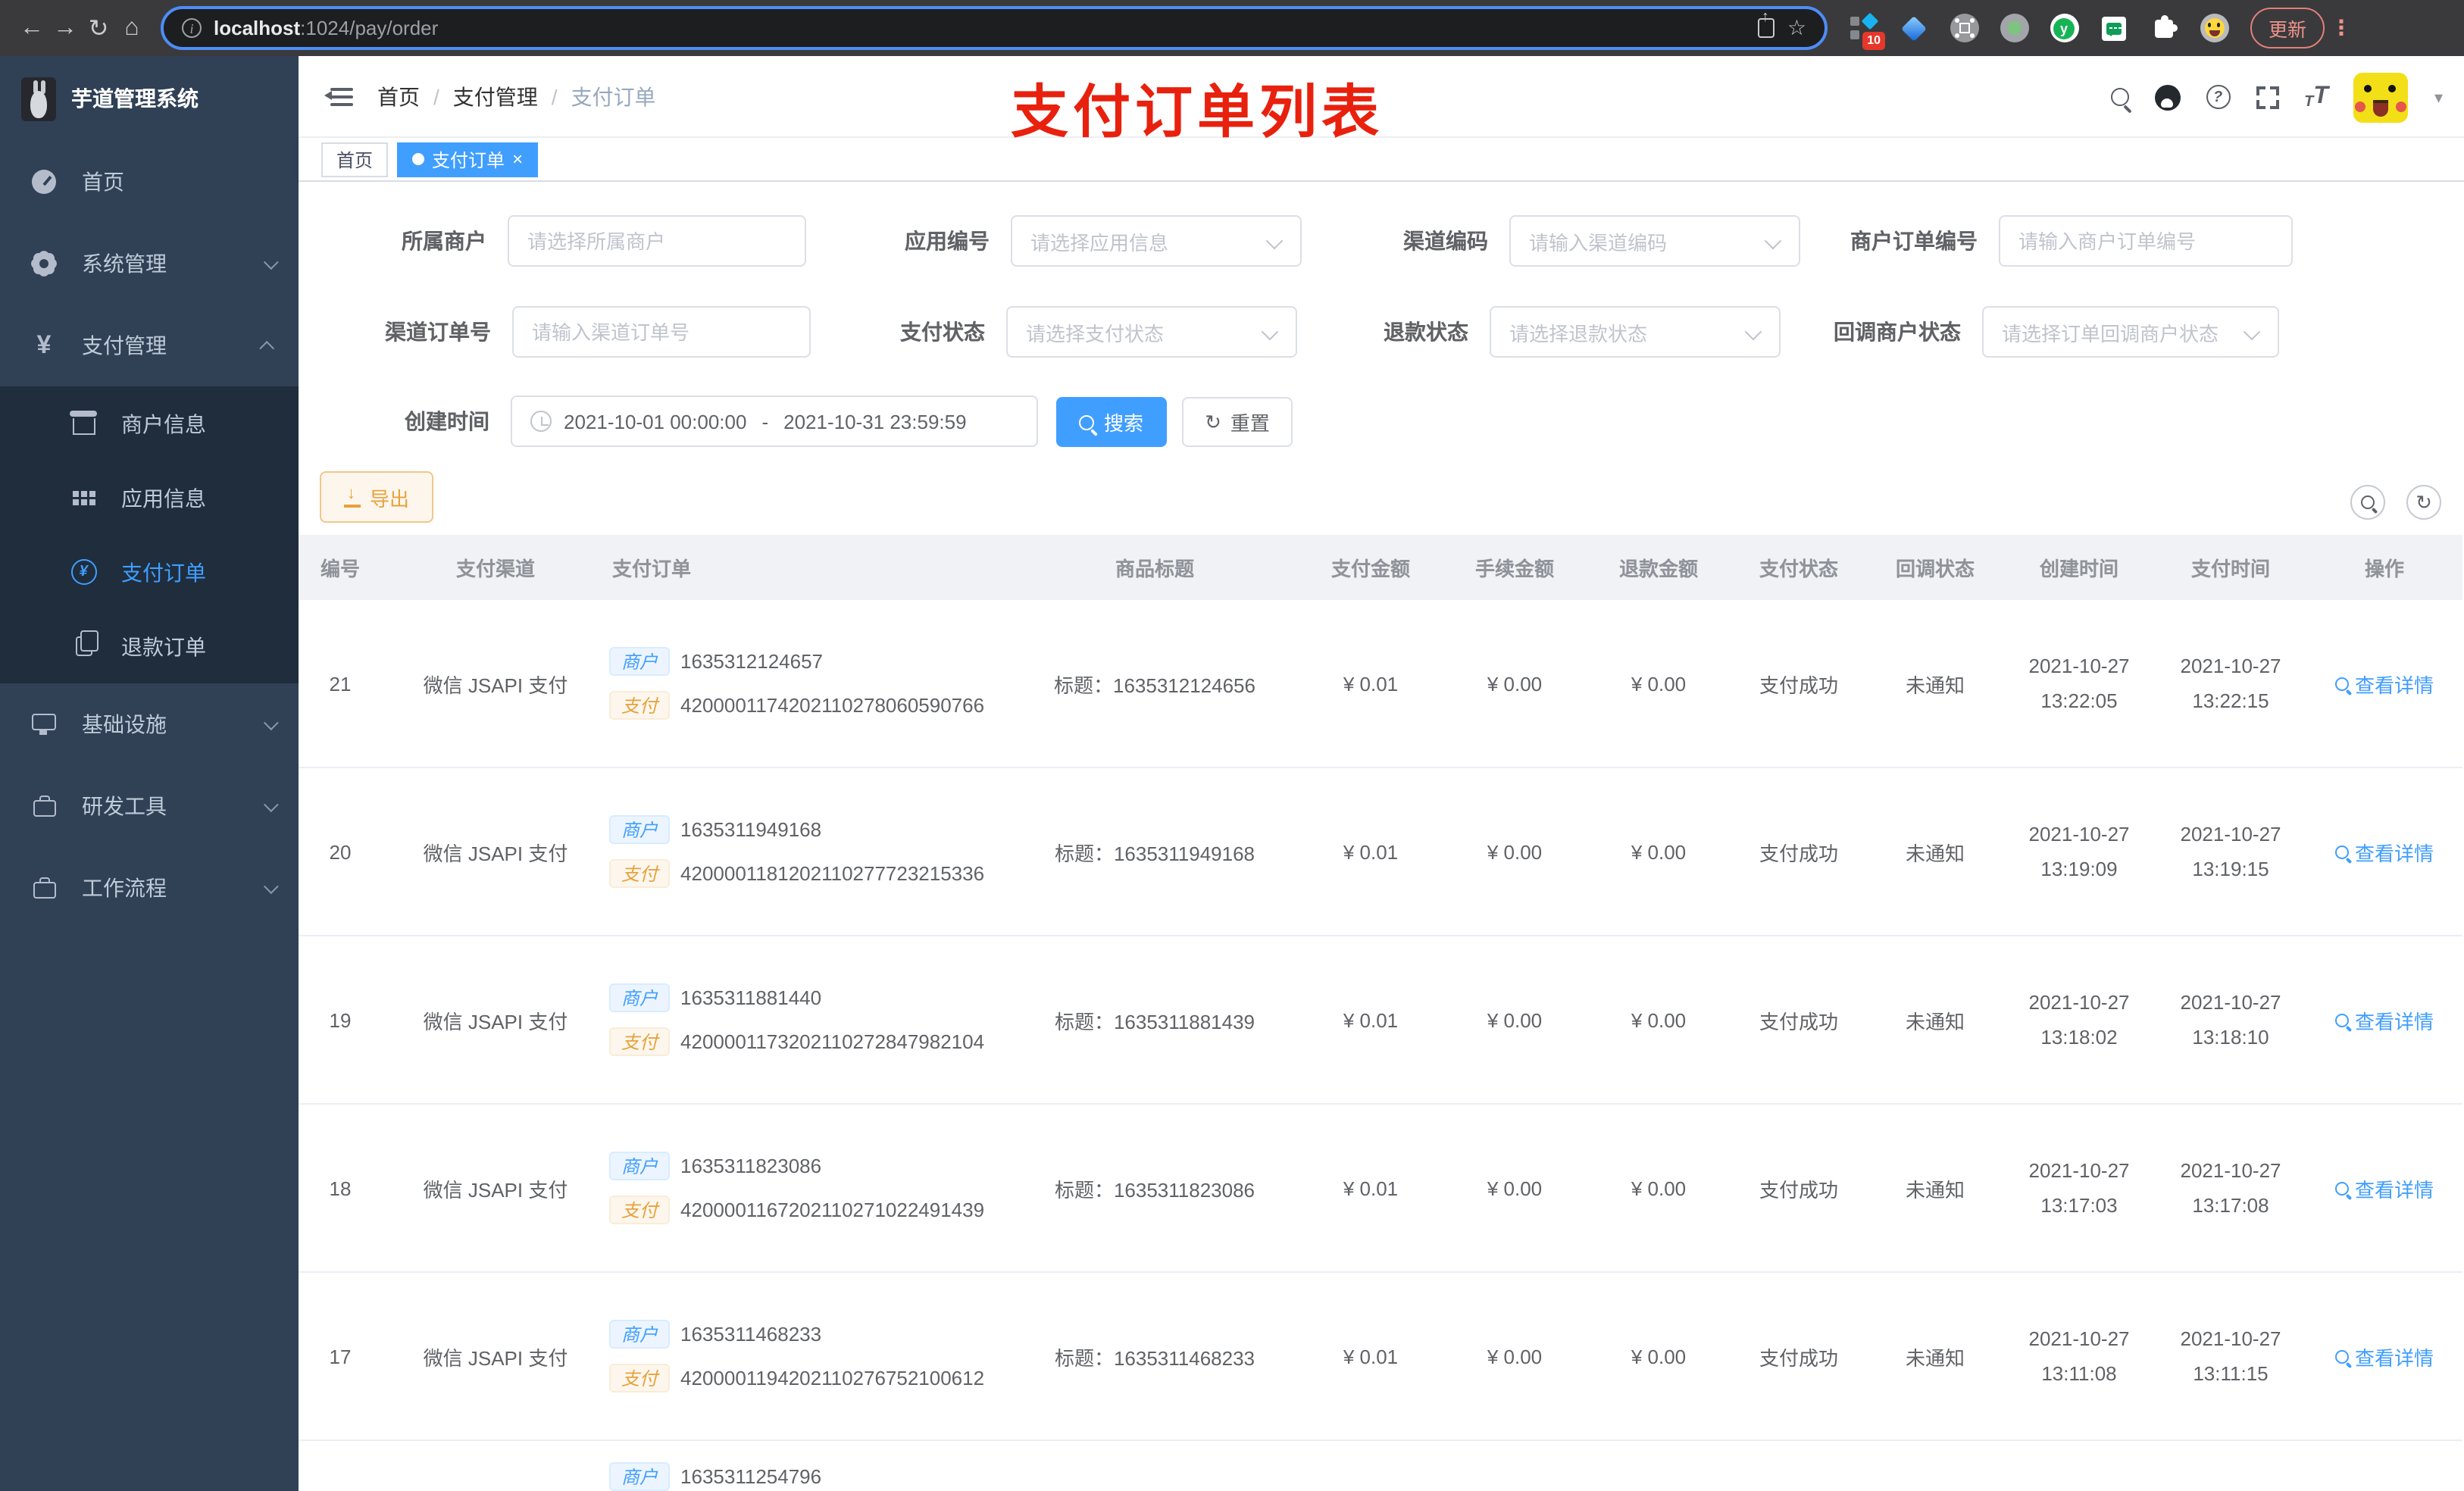 The image size is (2464, 1491). What do you see at coordinates (2423, 502) in the screenshot?
I see `refresh-table-button` at bounding box center [2423, 502].